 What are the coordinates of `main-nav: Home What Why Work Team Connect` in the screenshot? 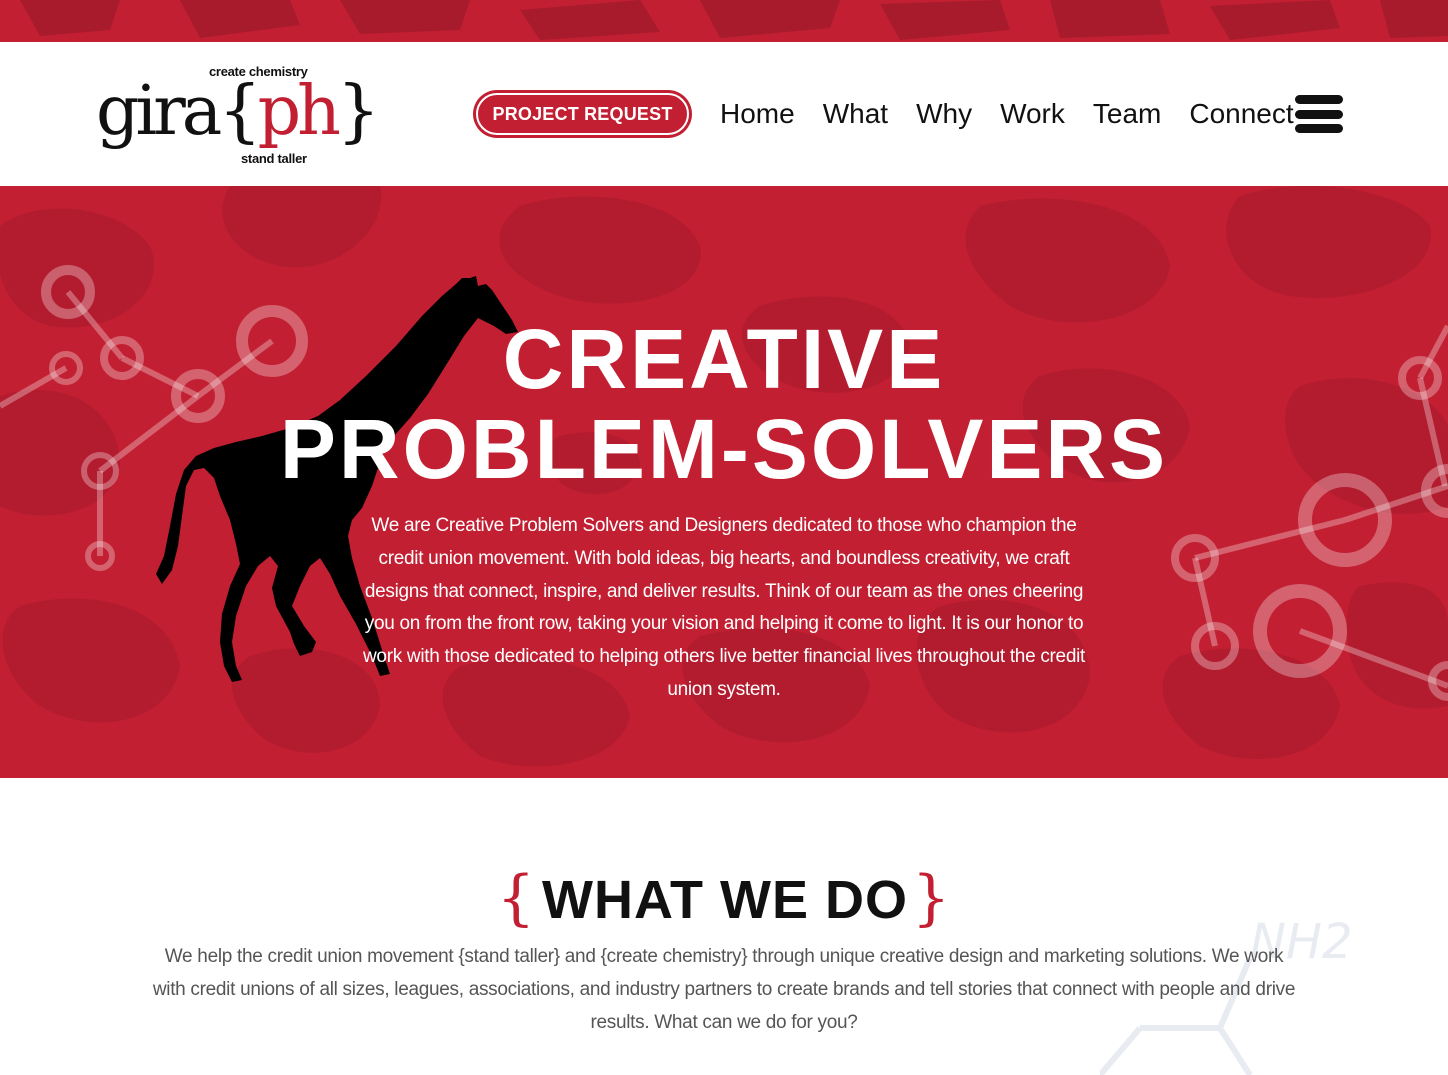 It's located at (1021, 114).